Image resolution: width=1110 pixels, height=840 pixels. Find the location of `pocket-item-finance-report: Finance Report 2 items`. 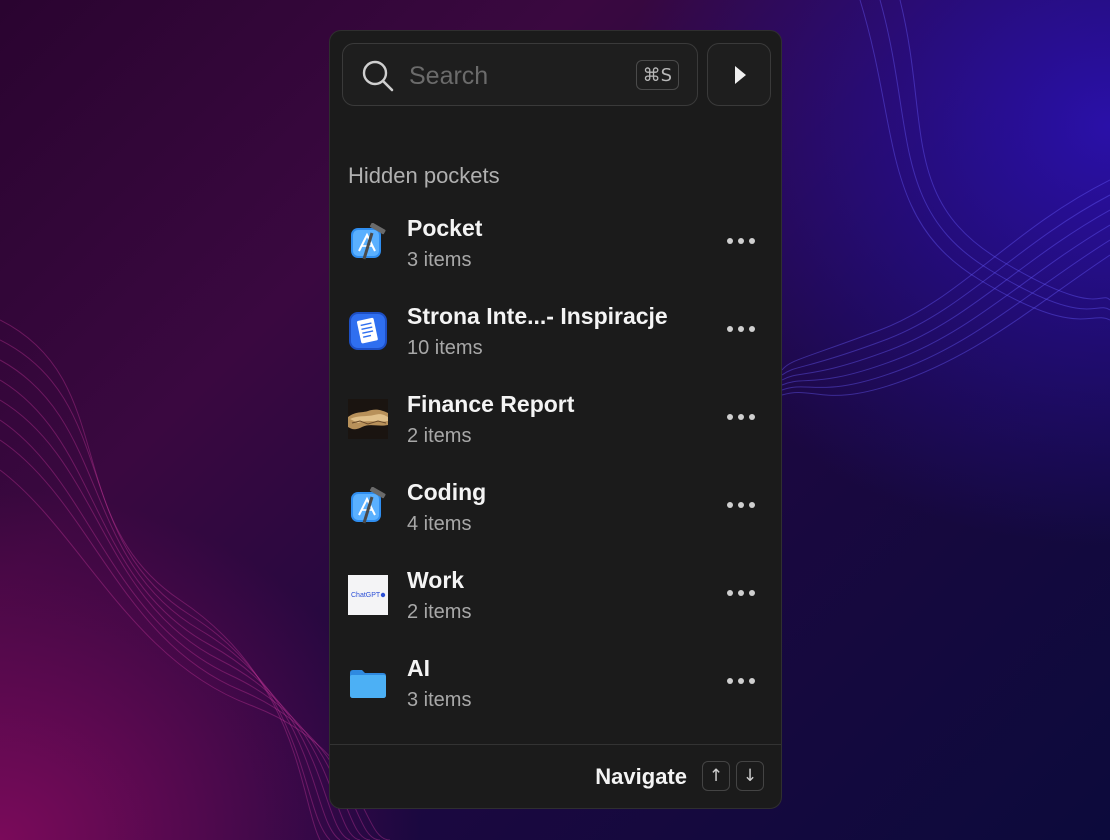

pocket-item-finance-report: Finance Report 2 items is located at coordinates (555, 417).